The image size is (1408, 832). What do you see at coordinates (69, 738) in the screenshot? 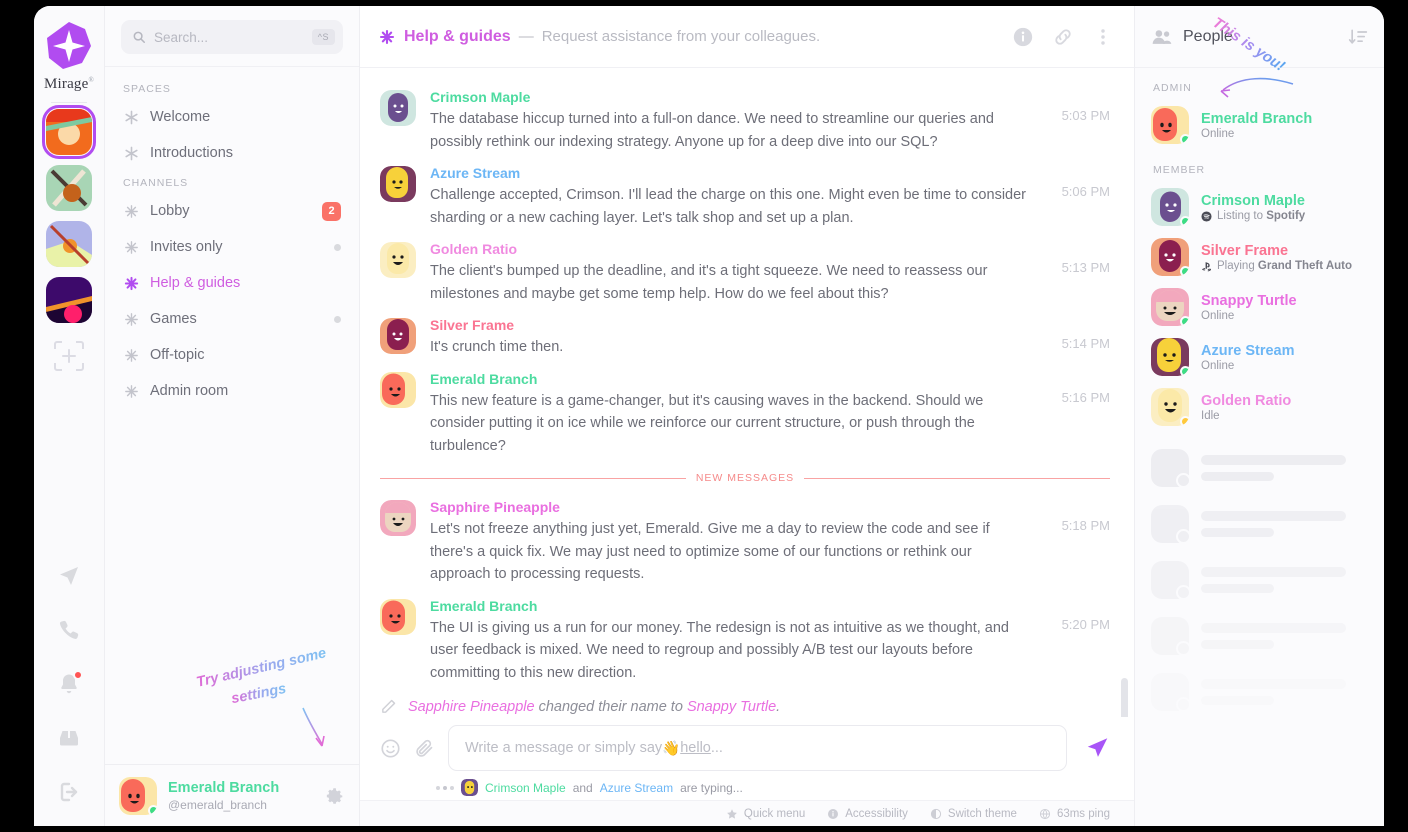
I see `inbox-icon` at bounding box center [69, 738].